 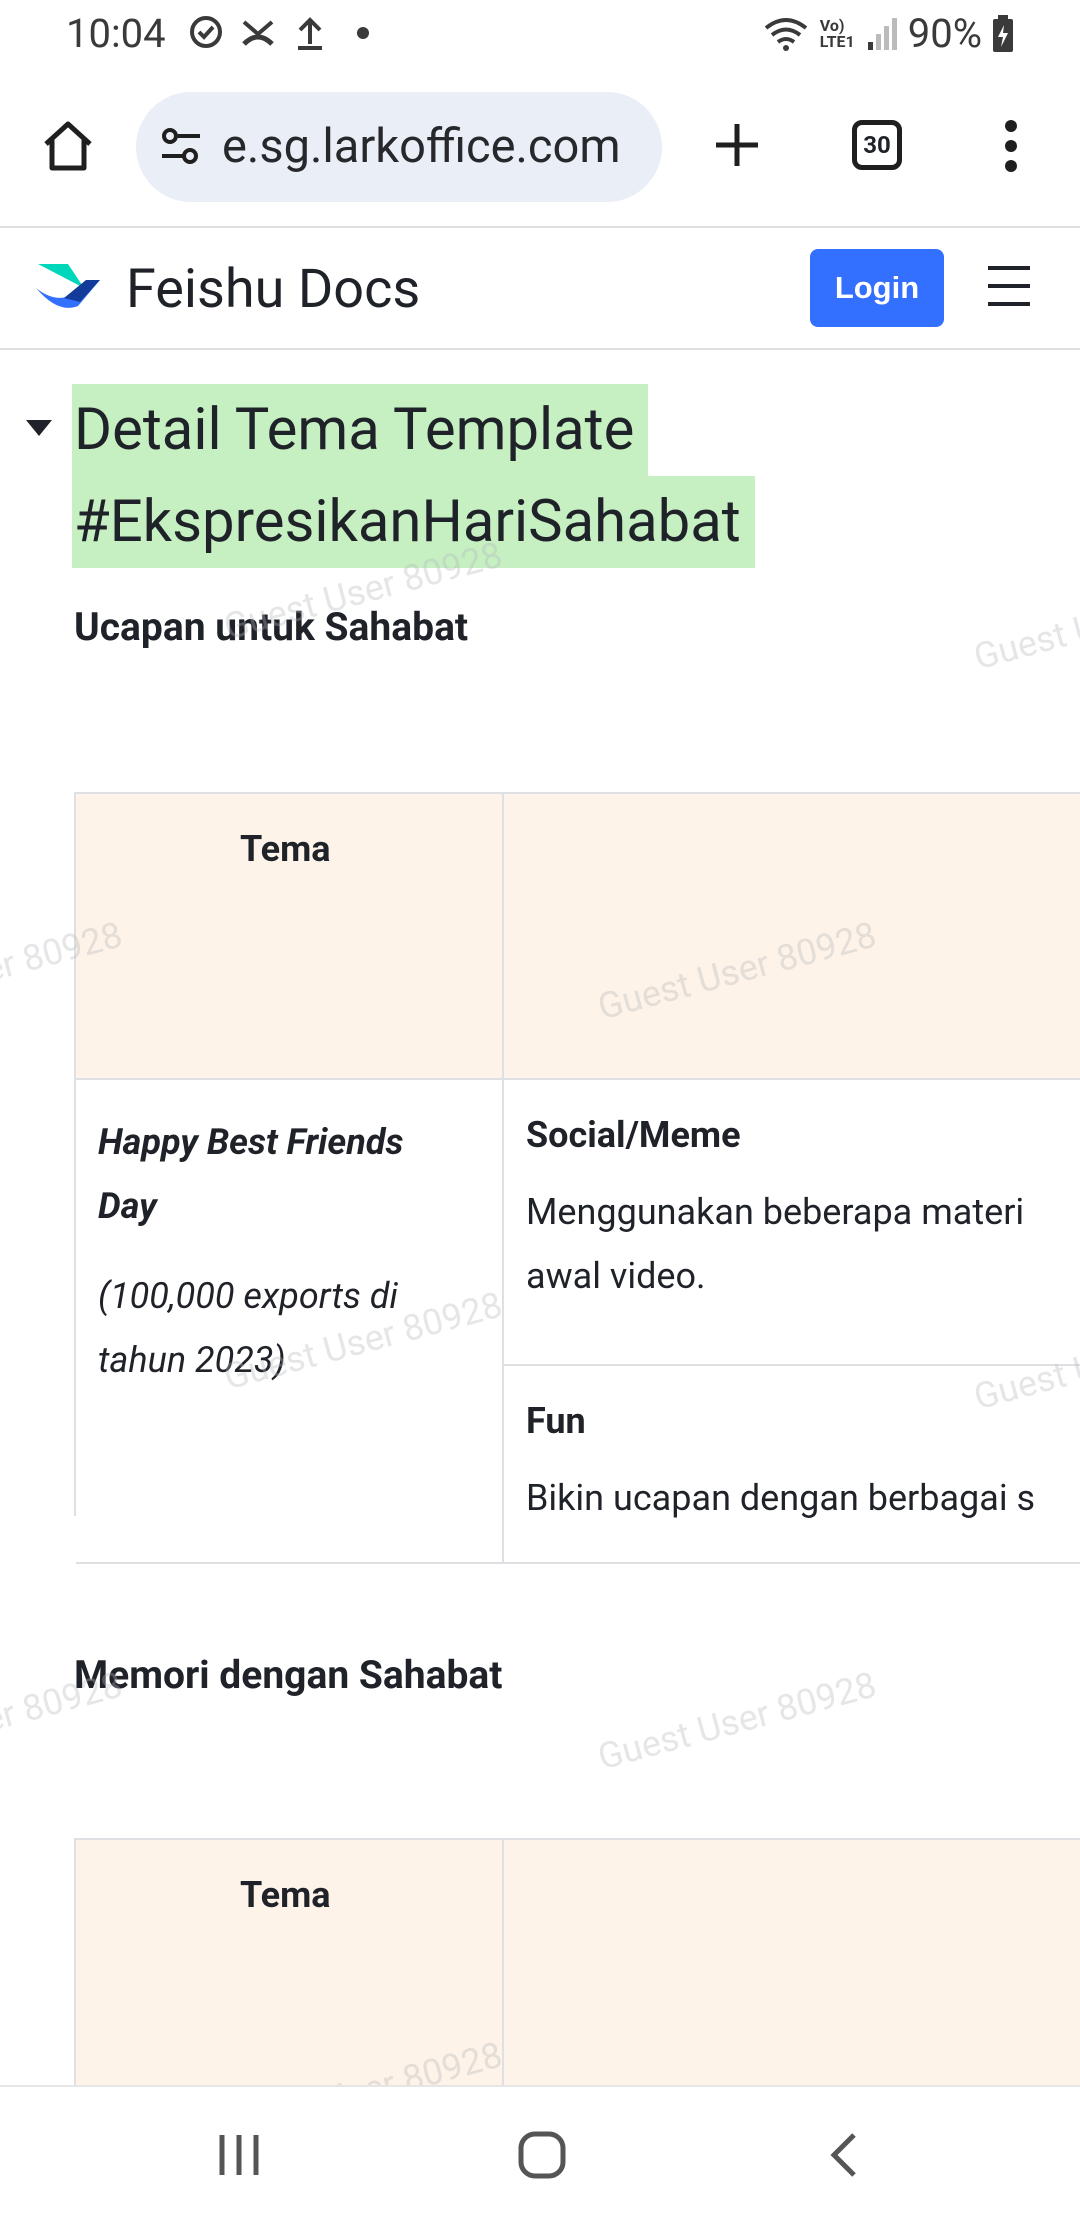 What do you see at coordinates (363, 33) in the screenshot?
I see `dot-icon` at bounding box center [363, 33].